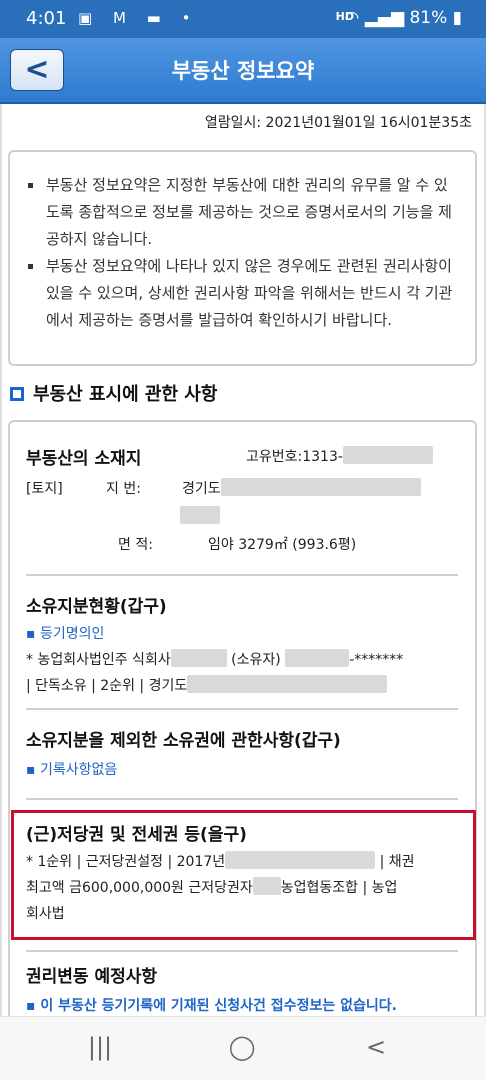 This screenshot has height=1080, width=486. I want to click on mortgage-holder-row: 회사법, so click(45, 914).